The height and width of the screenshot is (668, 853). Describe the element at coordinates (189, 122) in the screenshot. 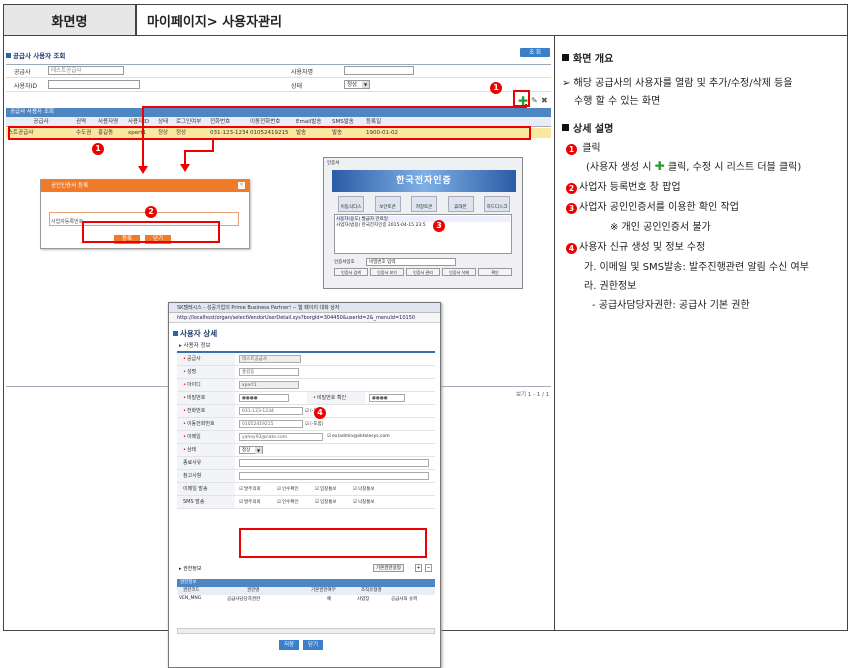

I see `grid-header-cell: 로그인여부` at that location.